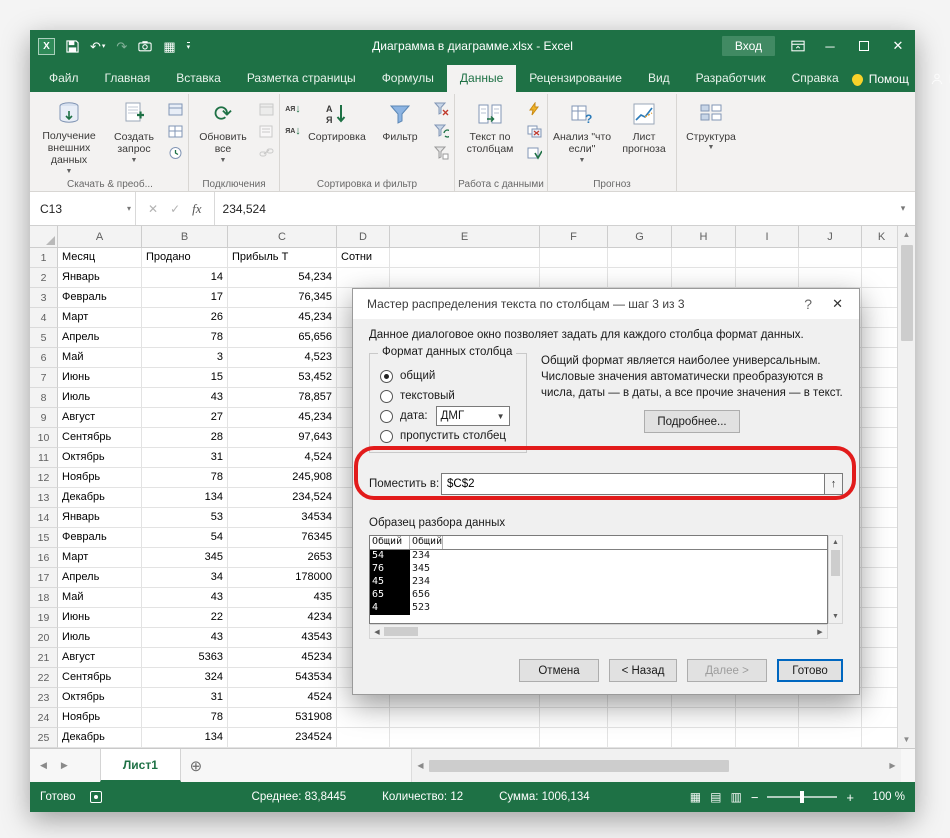 This screenshot has width=950, height=838. What do you see at coordinates (427, 542) in the screenshot?
I see `preview-column-header-1: Общий` at bounding box center [427, 542].